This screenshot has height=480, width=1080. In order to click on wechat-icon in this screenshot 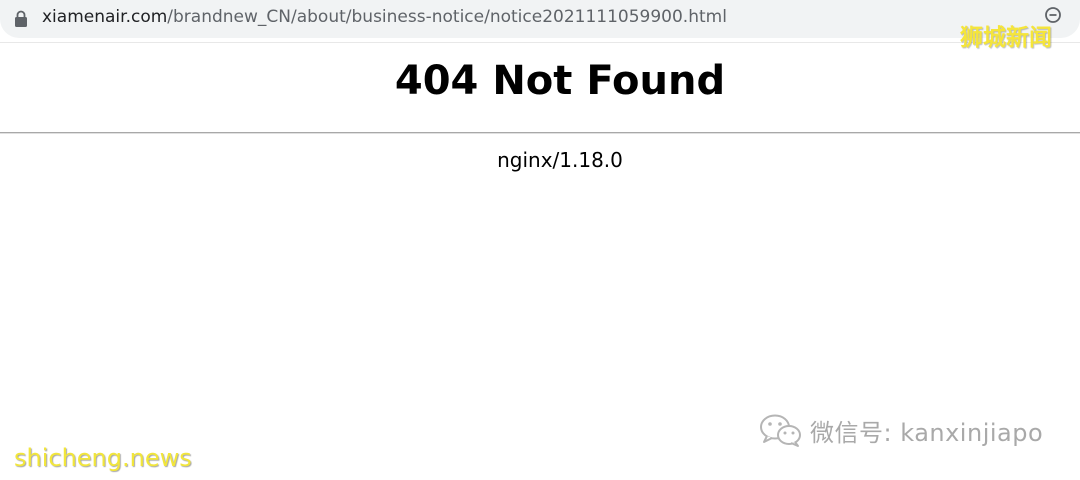, I will do `click(780, 430)`.